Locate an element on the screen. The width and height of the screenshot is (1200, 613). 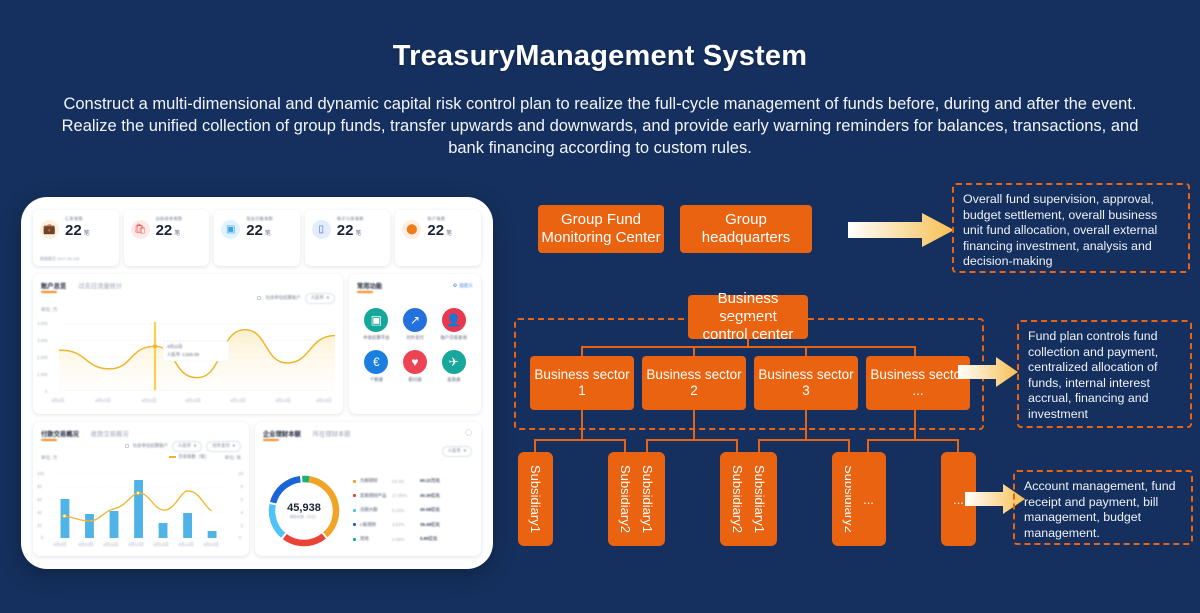
payroll-service-icon: ♥ is located at coordinates (414, 362).